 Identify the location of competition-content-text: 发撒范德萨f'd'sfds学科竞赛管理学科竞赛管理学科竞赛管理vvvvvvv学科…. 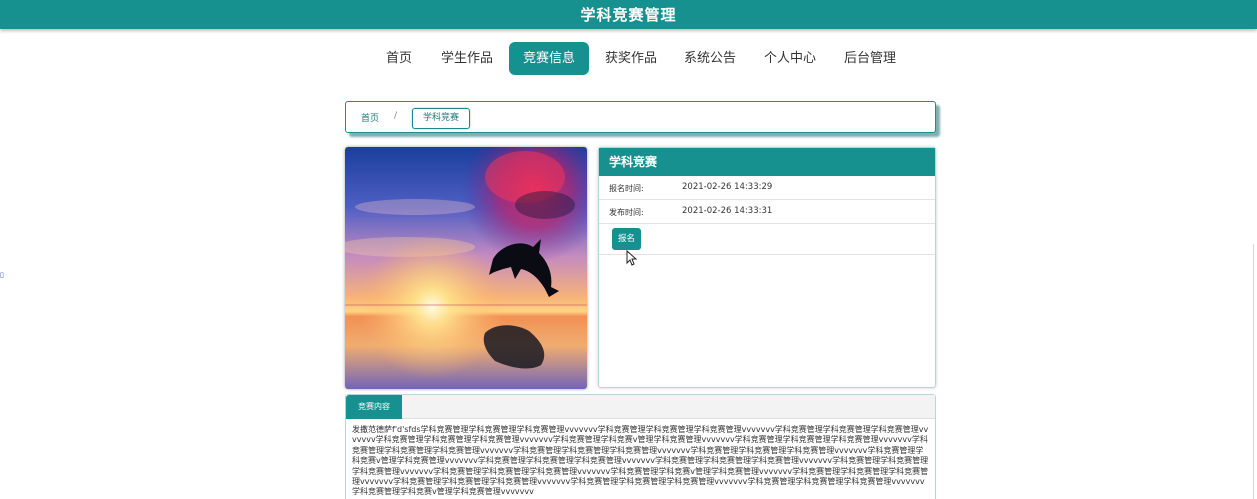
(640, 461).